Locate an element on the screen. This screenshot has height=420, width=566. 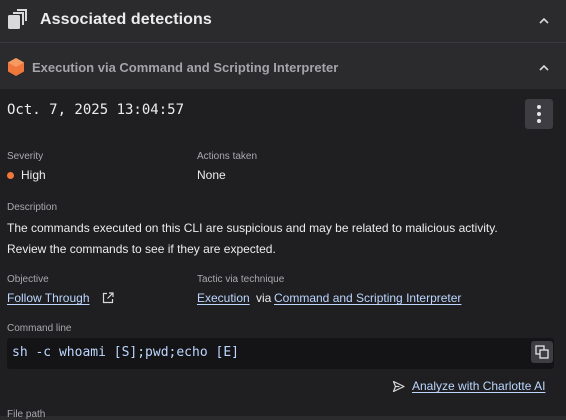
objective-label: Objective is located at coordinates (28, 279).